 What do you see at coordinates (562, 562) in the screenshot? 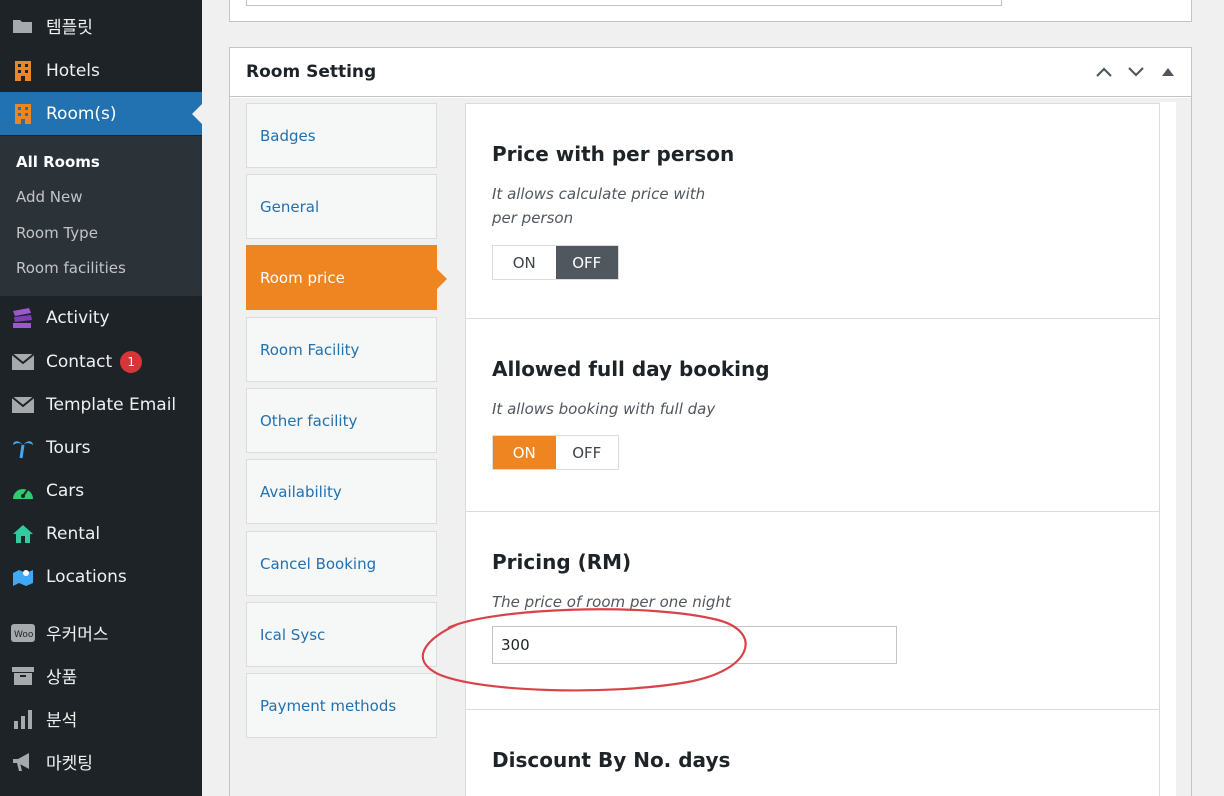
I see `section-title: Pricing (RM)` at bounding box center [562, 562].